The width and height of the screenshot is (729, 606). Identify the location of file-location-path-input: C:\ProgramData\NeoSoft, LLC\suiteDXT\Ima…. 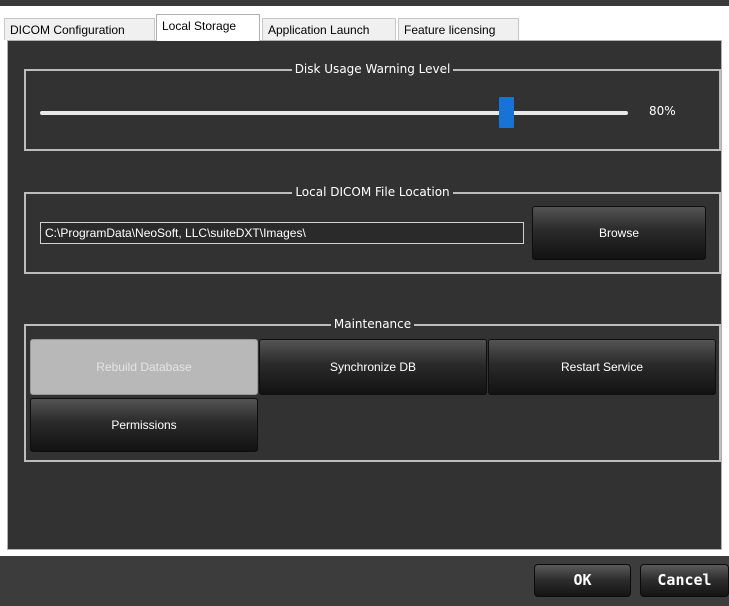
(282, 233).